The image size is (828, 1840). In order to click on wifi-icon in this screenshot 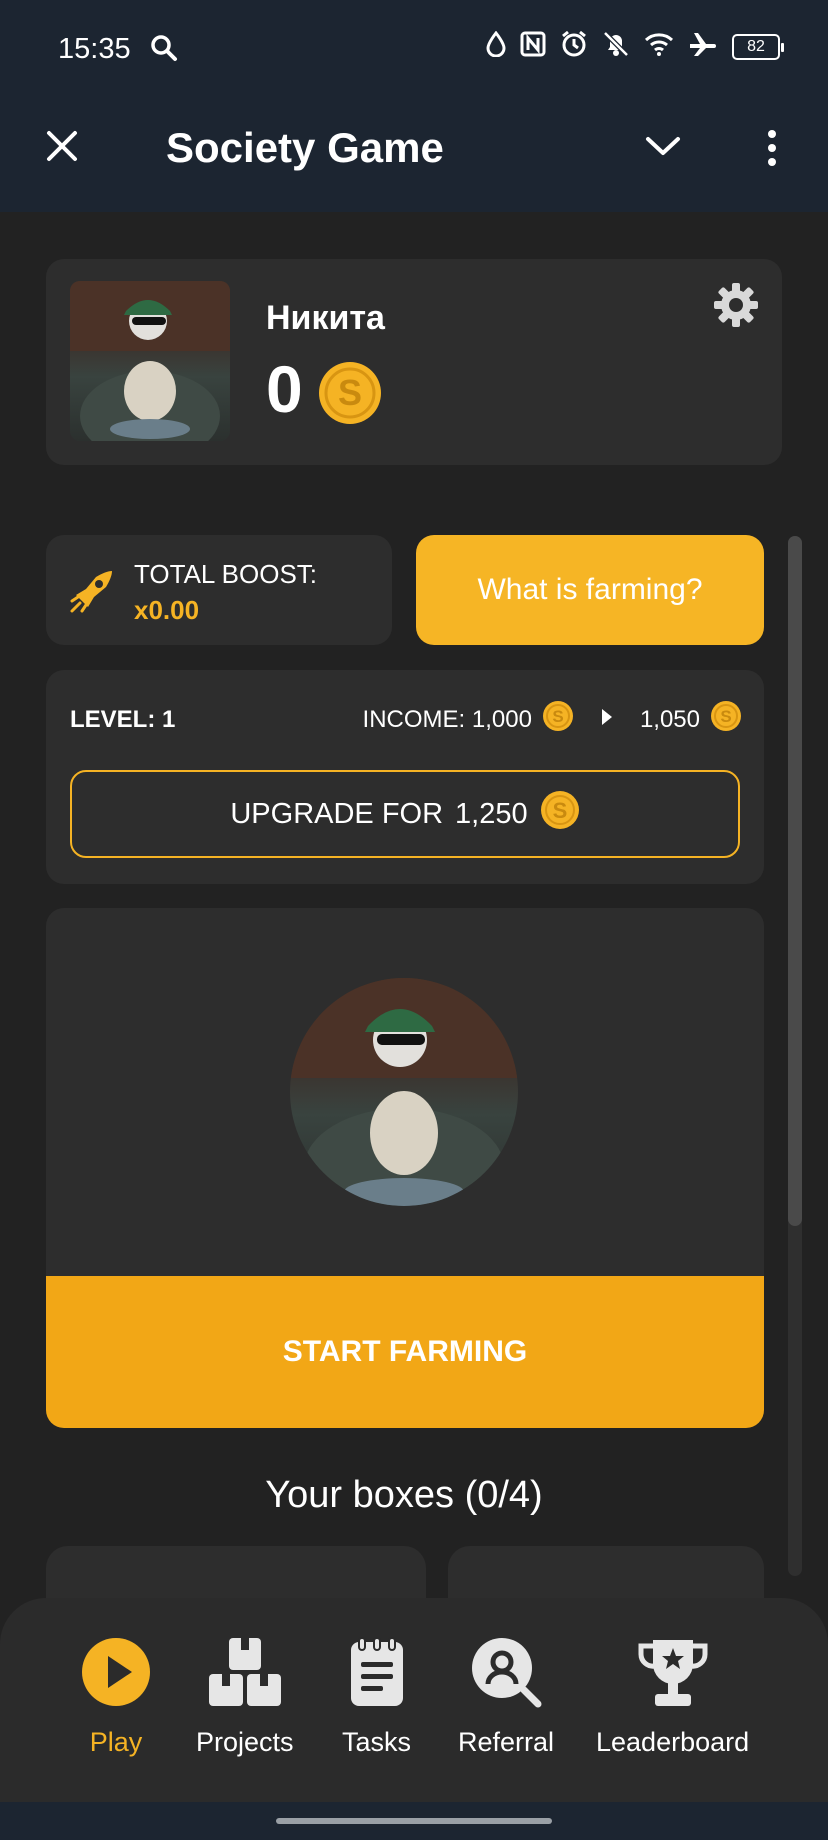, I will do `click(659, 46)`.